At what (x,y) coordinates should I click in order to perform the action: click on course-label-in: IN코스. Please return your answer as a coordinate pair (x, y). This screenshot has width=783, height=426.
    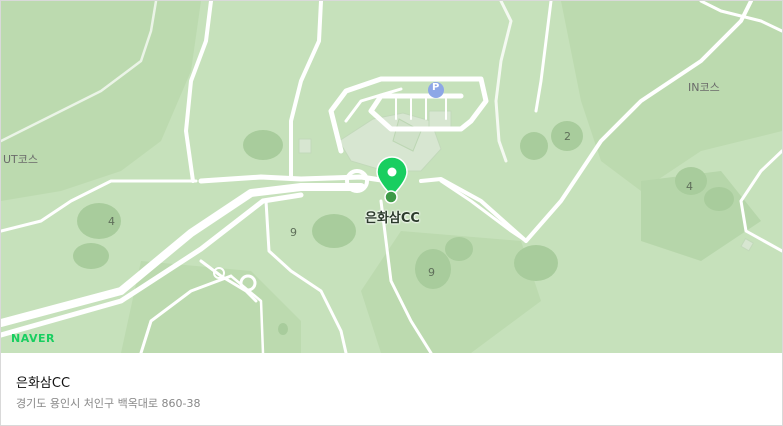
    Looking at the image, I should click on (704, 87).